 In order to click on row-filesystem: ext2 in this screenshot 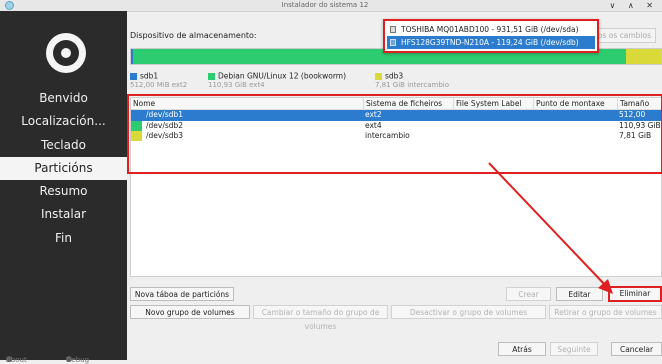, I will do `click(373, 114)`.